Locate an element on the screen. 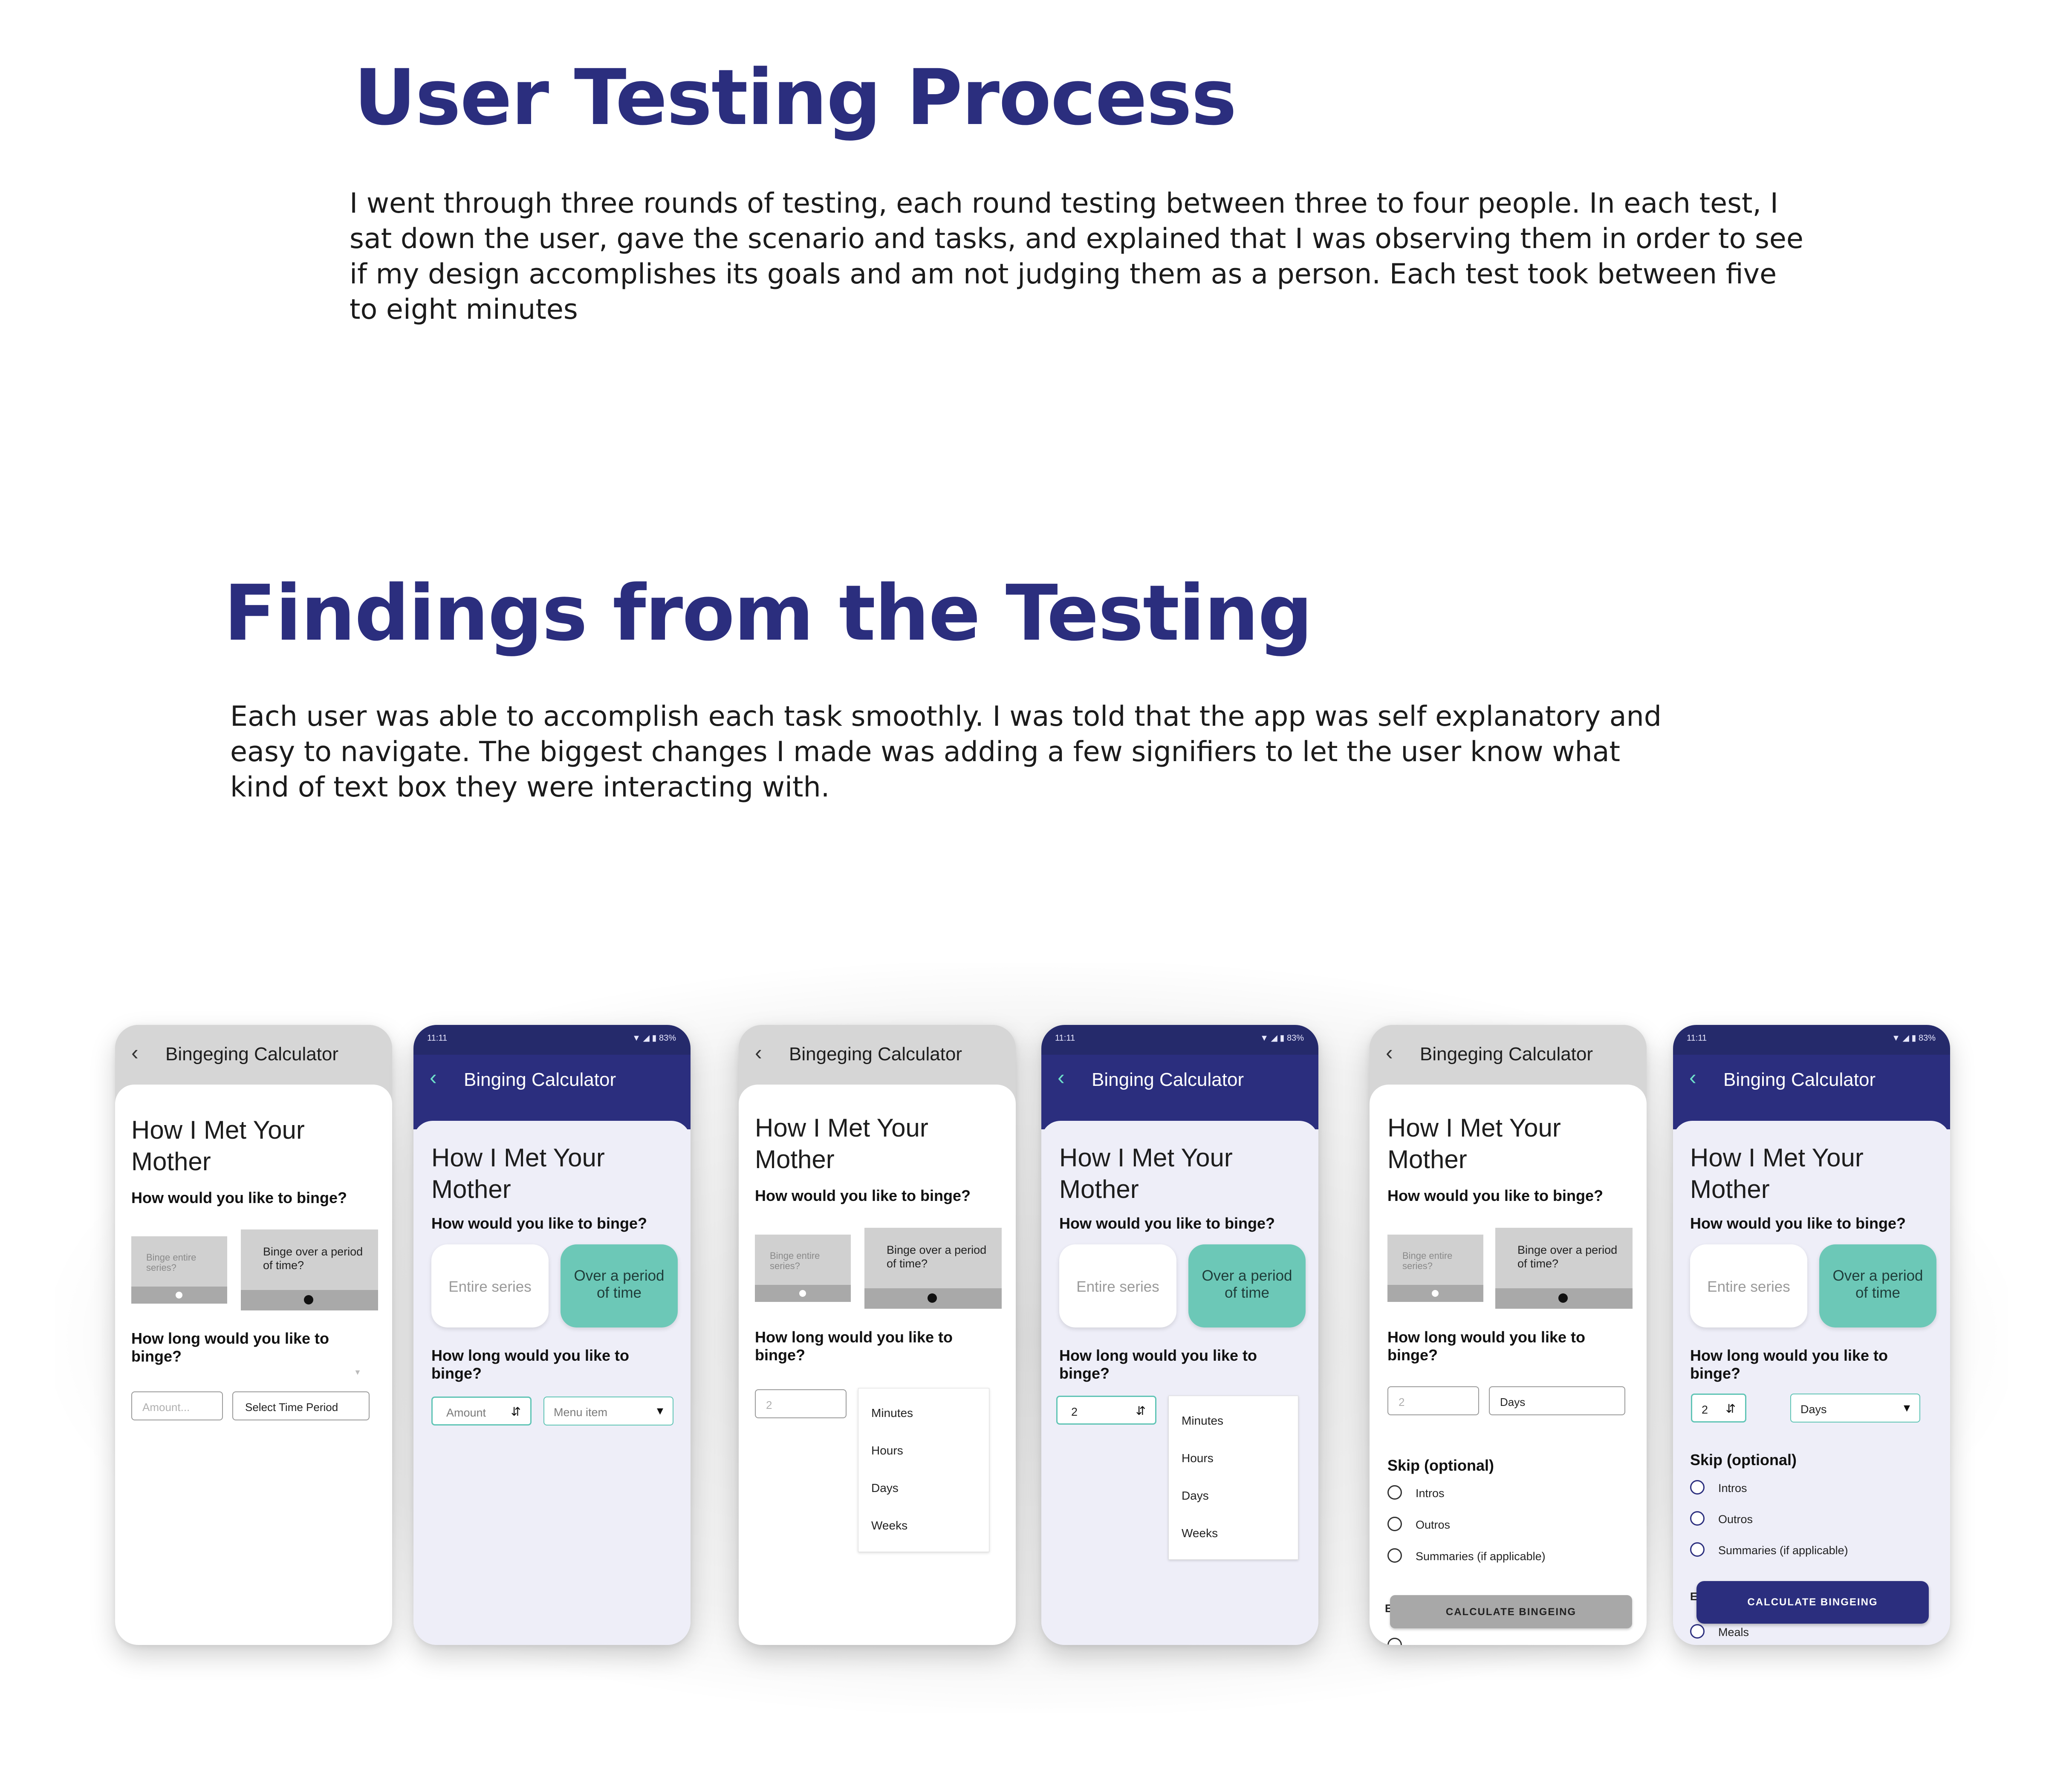  option-label: Meals is located at coordinates (1734, 1632).